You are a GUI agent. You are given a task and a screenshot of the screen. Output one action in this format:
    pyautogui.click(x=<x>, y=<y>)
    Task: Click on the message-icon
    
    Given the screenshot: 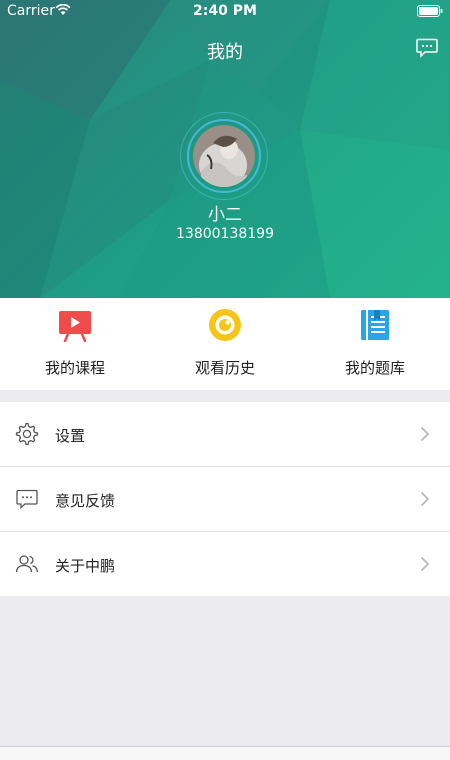 What is the action you would take?
    pyautogui.click(x=427, y=48)
    